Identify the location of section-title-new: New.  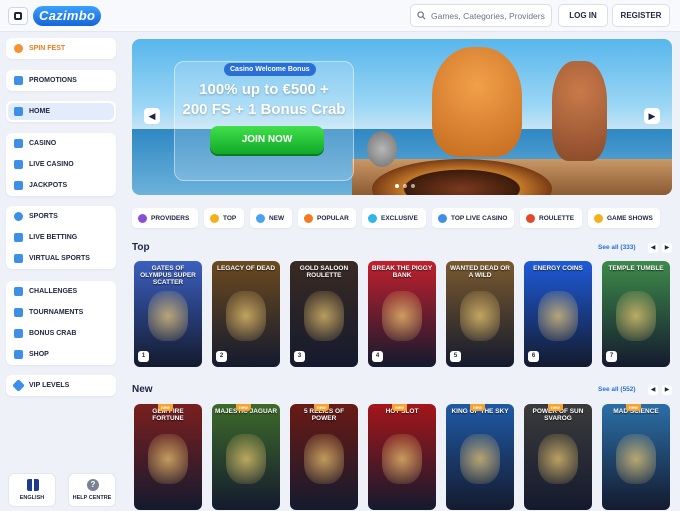
(142, 389).